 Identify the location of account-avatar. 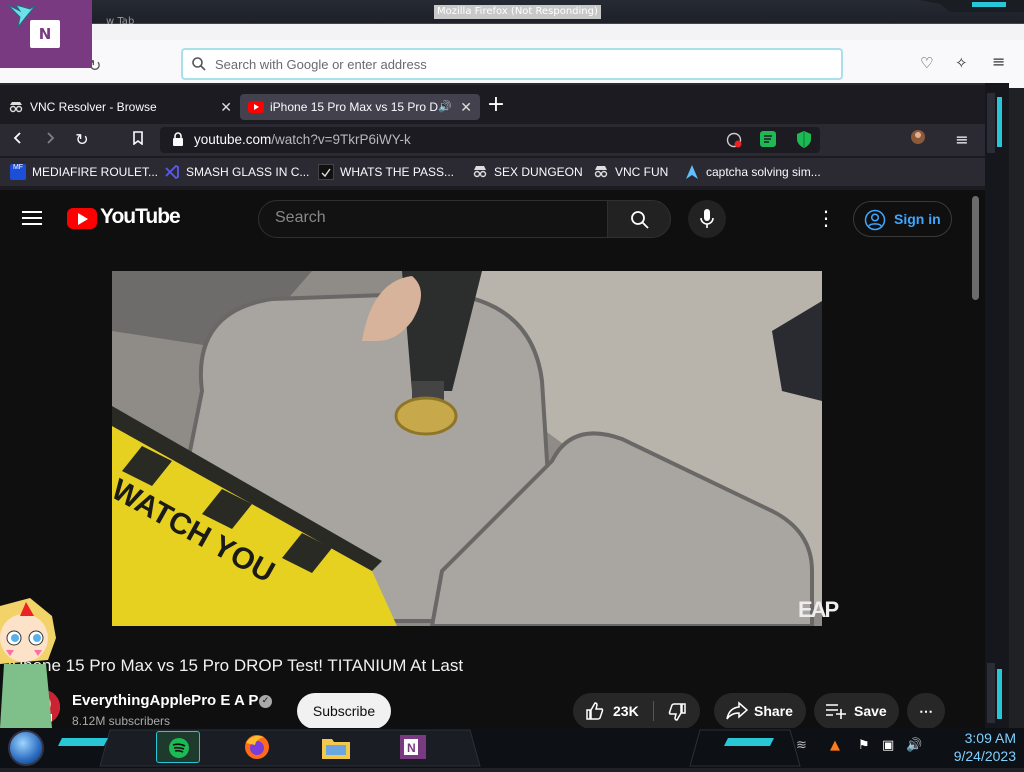
(918, 140).